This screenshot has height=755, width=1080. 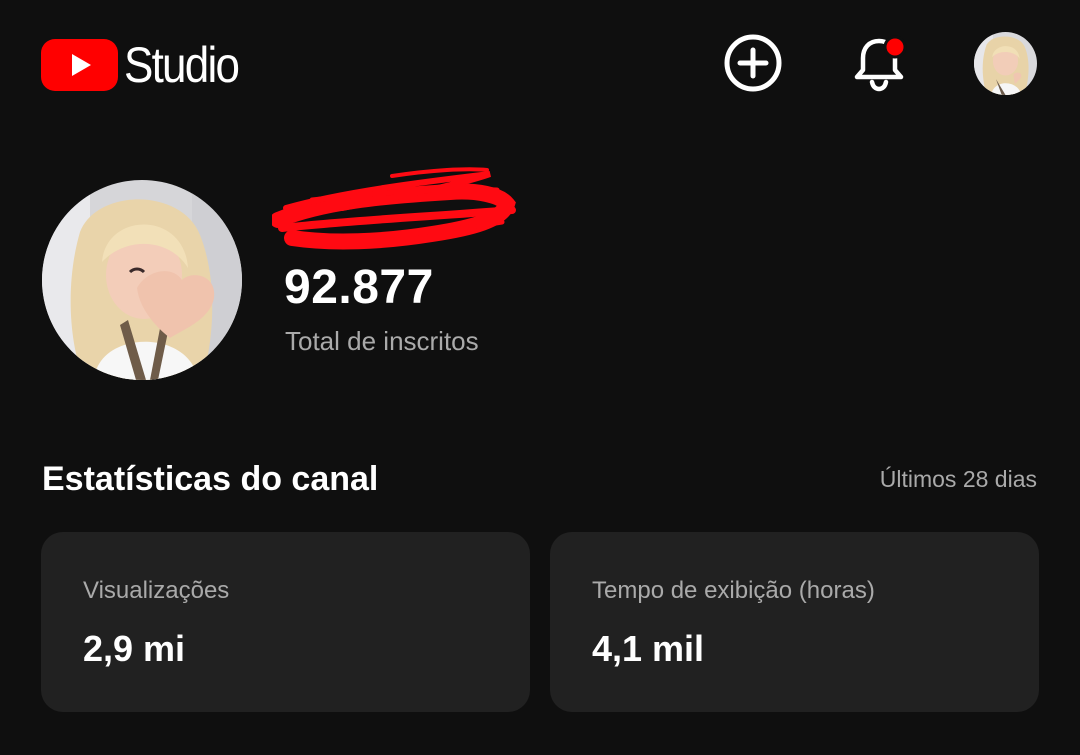 I want to click on channel-avatar-photo, so click(x=142, y=280).